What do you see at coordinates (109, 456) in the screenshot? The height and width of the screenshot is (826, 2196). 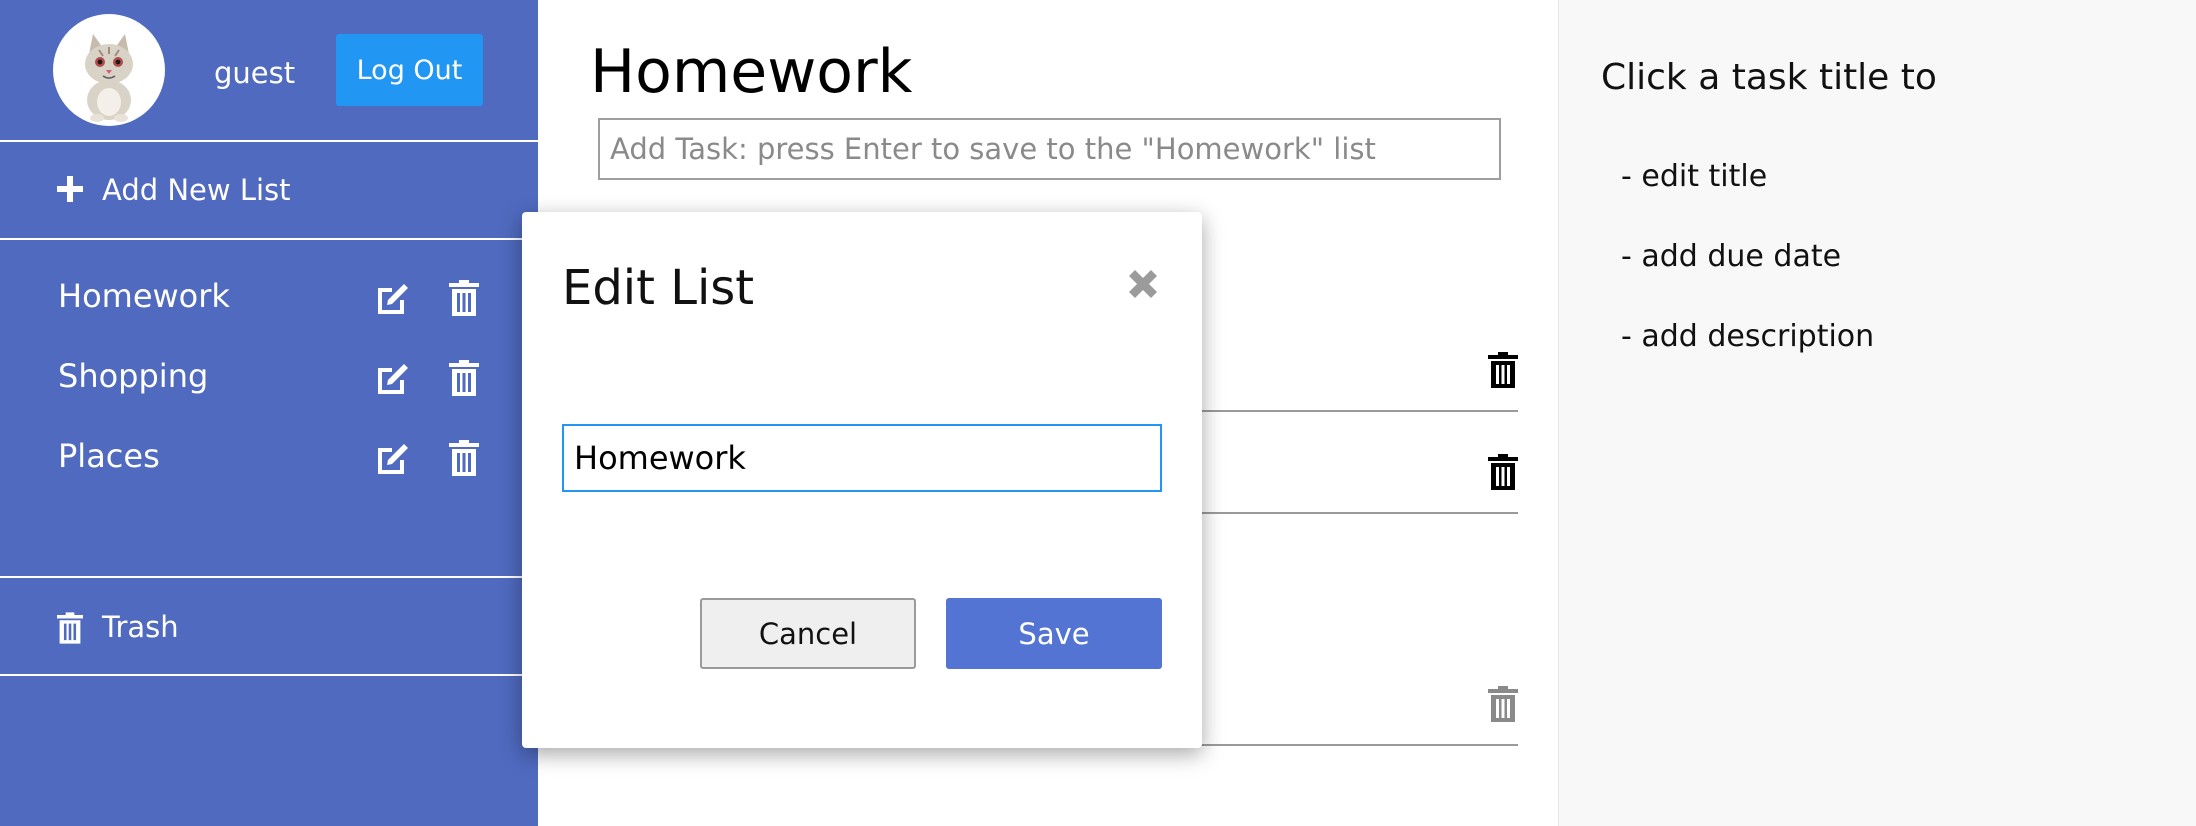 I see `list-item-label: Places` at bounding box center [109, 456].